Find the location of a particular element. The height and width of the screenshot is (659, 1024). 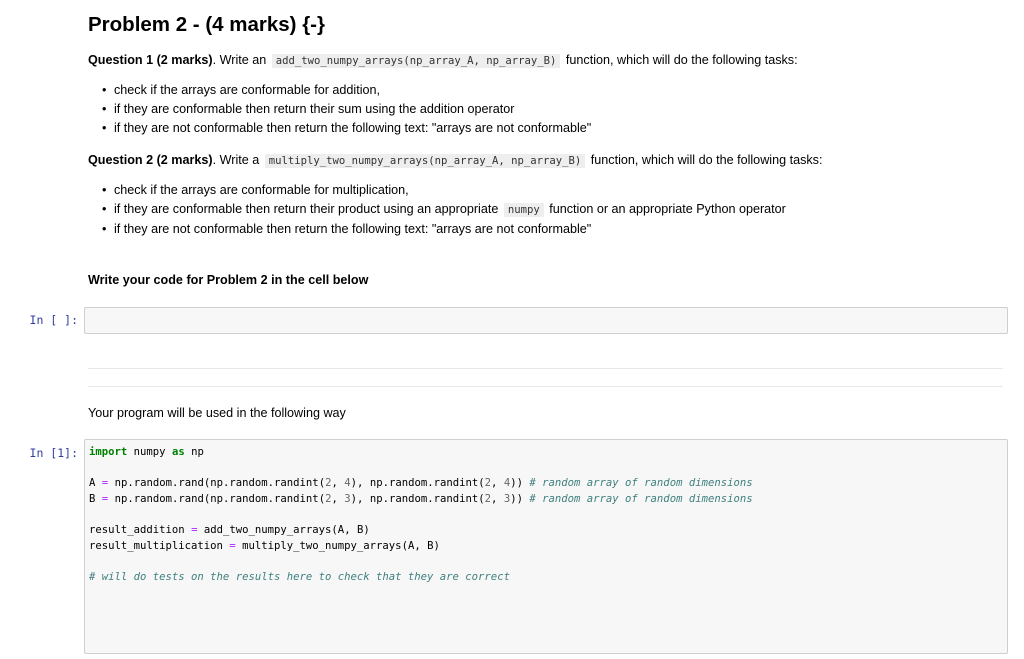

question-1-label: Question 1 (2 marks) is located at coordinates (150, 60).